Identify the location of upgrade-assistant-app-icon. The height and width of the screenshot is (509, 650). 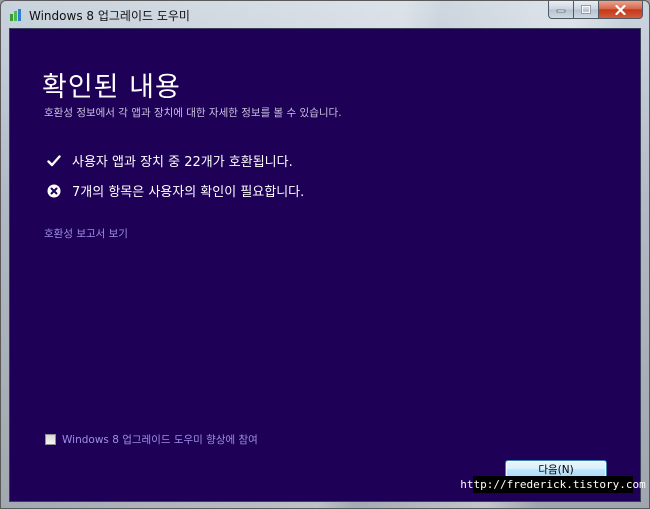
(16, 14).